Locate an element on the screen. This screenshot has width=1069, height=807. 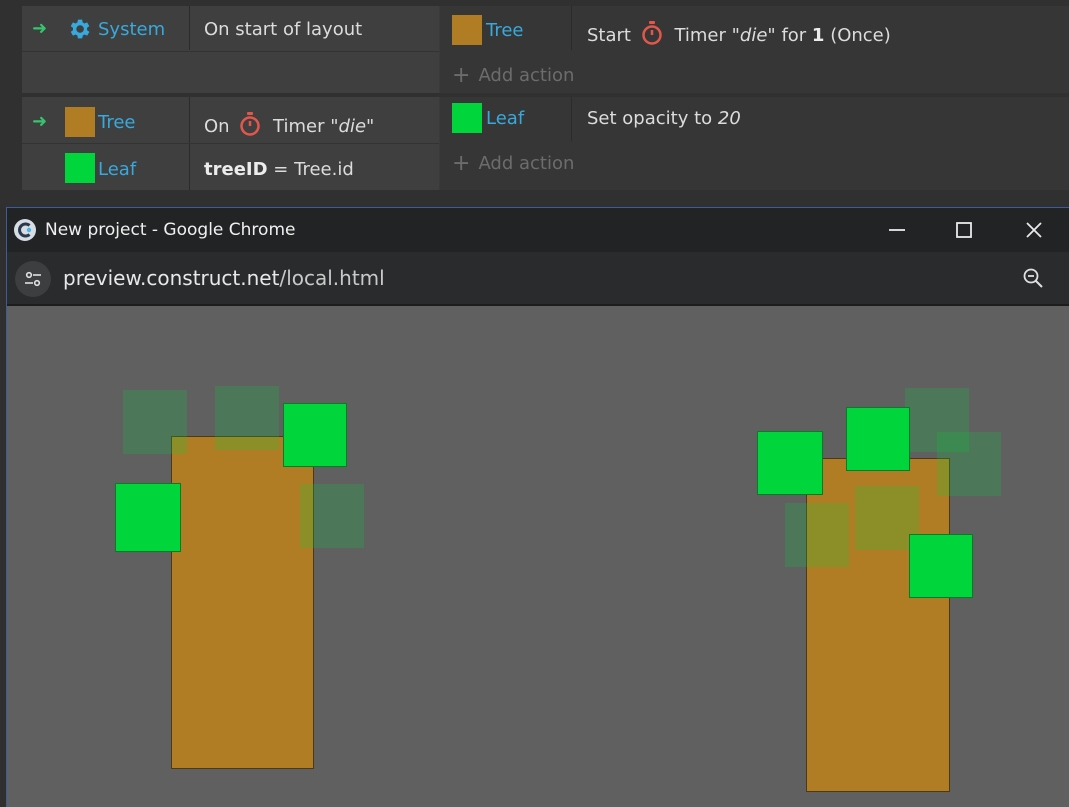
event-2: ➜ Tree On Timer "die" Leaf treeID = Tree is located at coordinates (545, 143).